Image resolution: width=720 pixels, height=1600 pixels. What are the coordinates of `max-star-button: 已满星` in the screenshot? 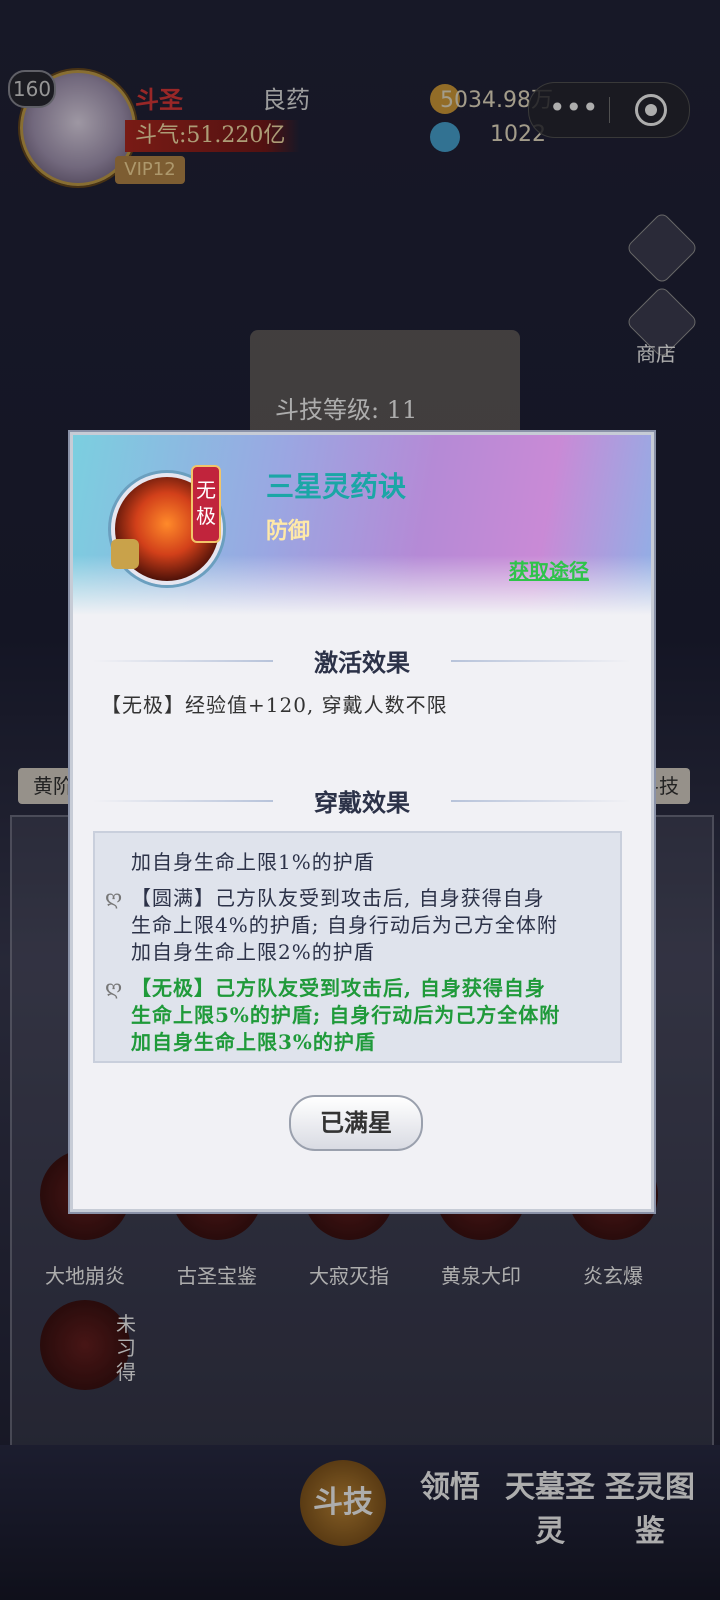 It's located at (356, 1123).